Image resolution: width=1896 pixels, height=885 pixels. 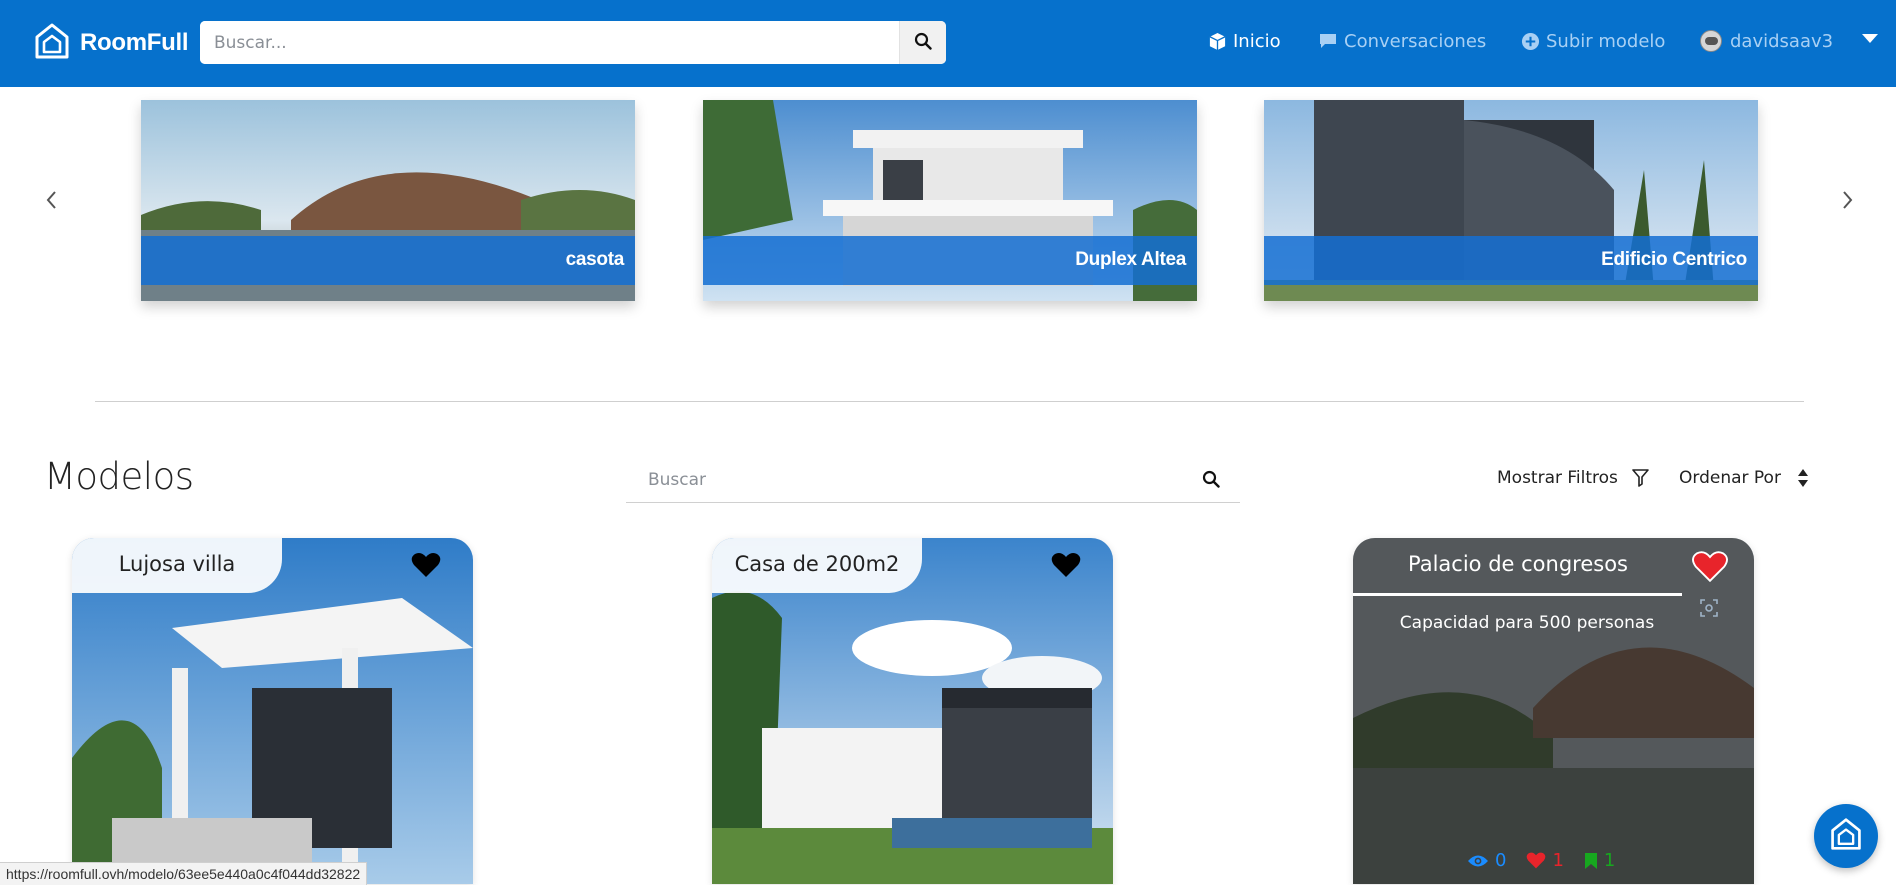 I want to click on global-search-button, so click(x=922, y=42).